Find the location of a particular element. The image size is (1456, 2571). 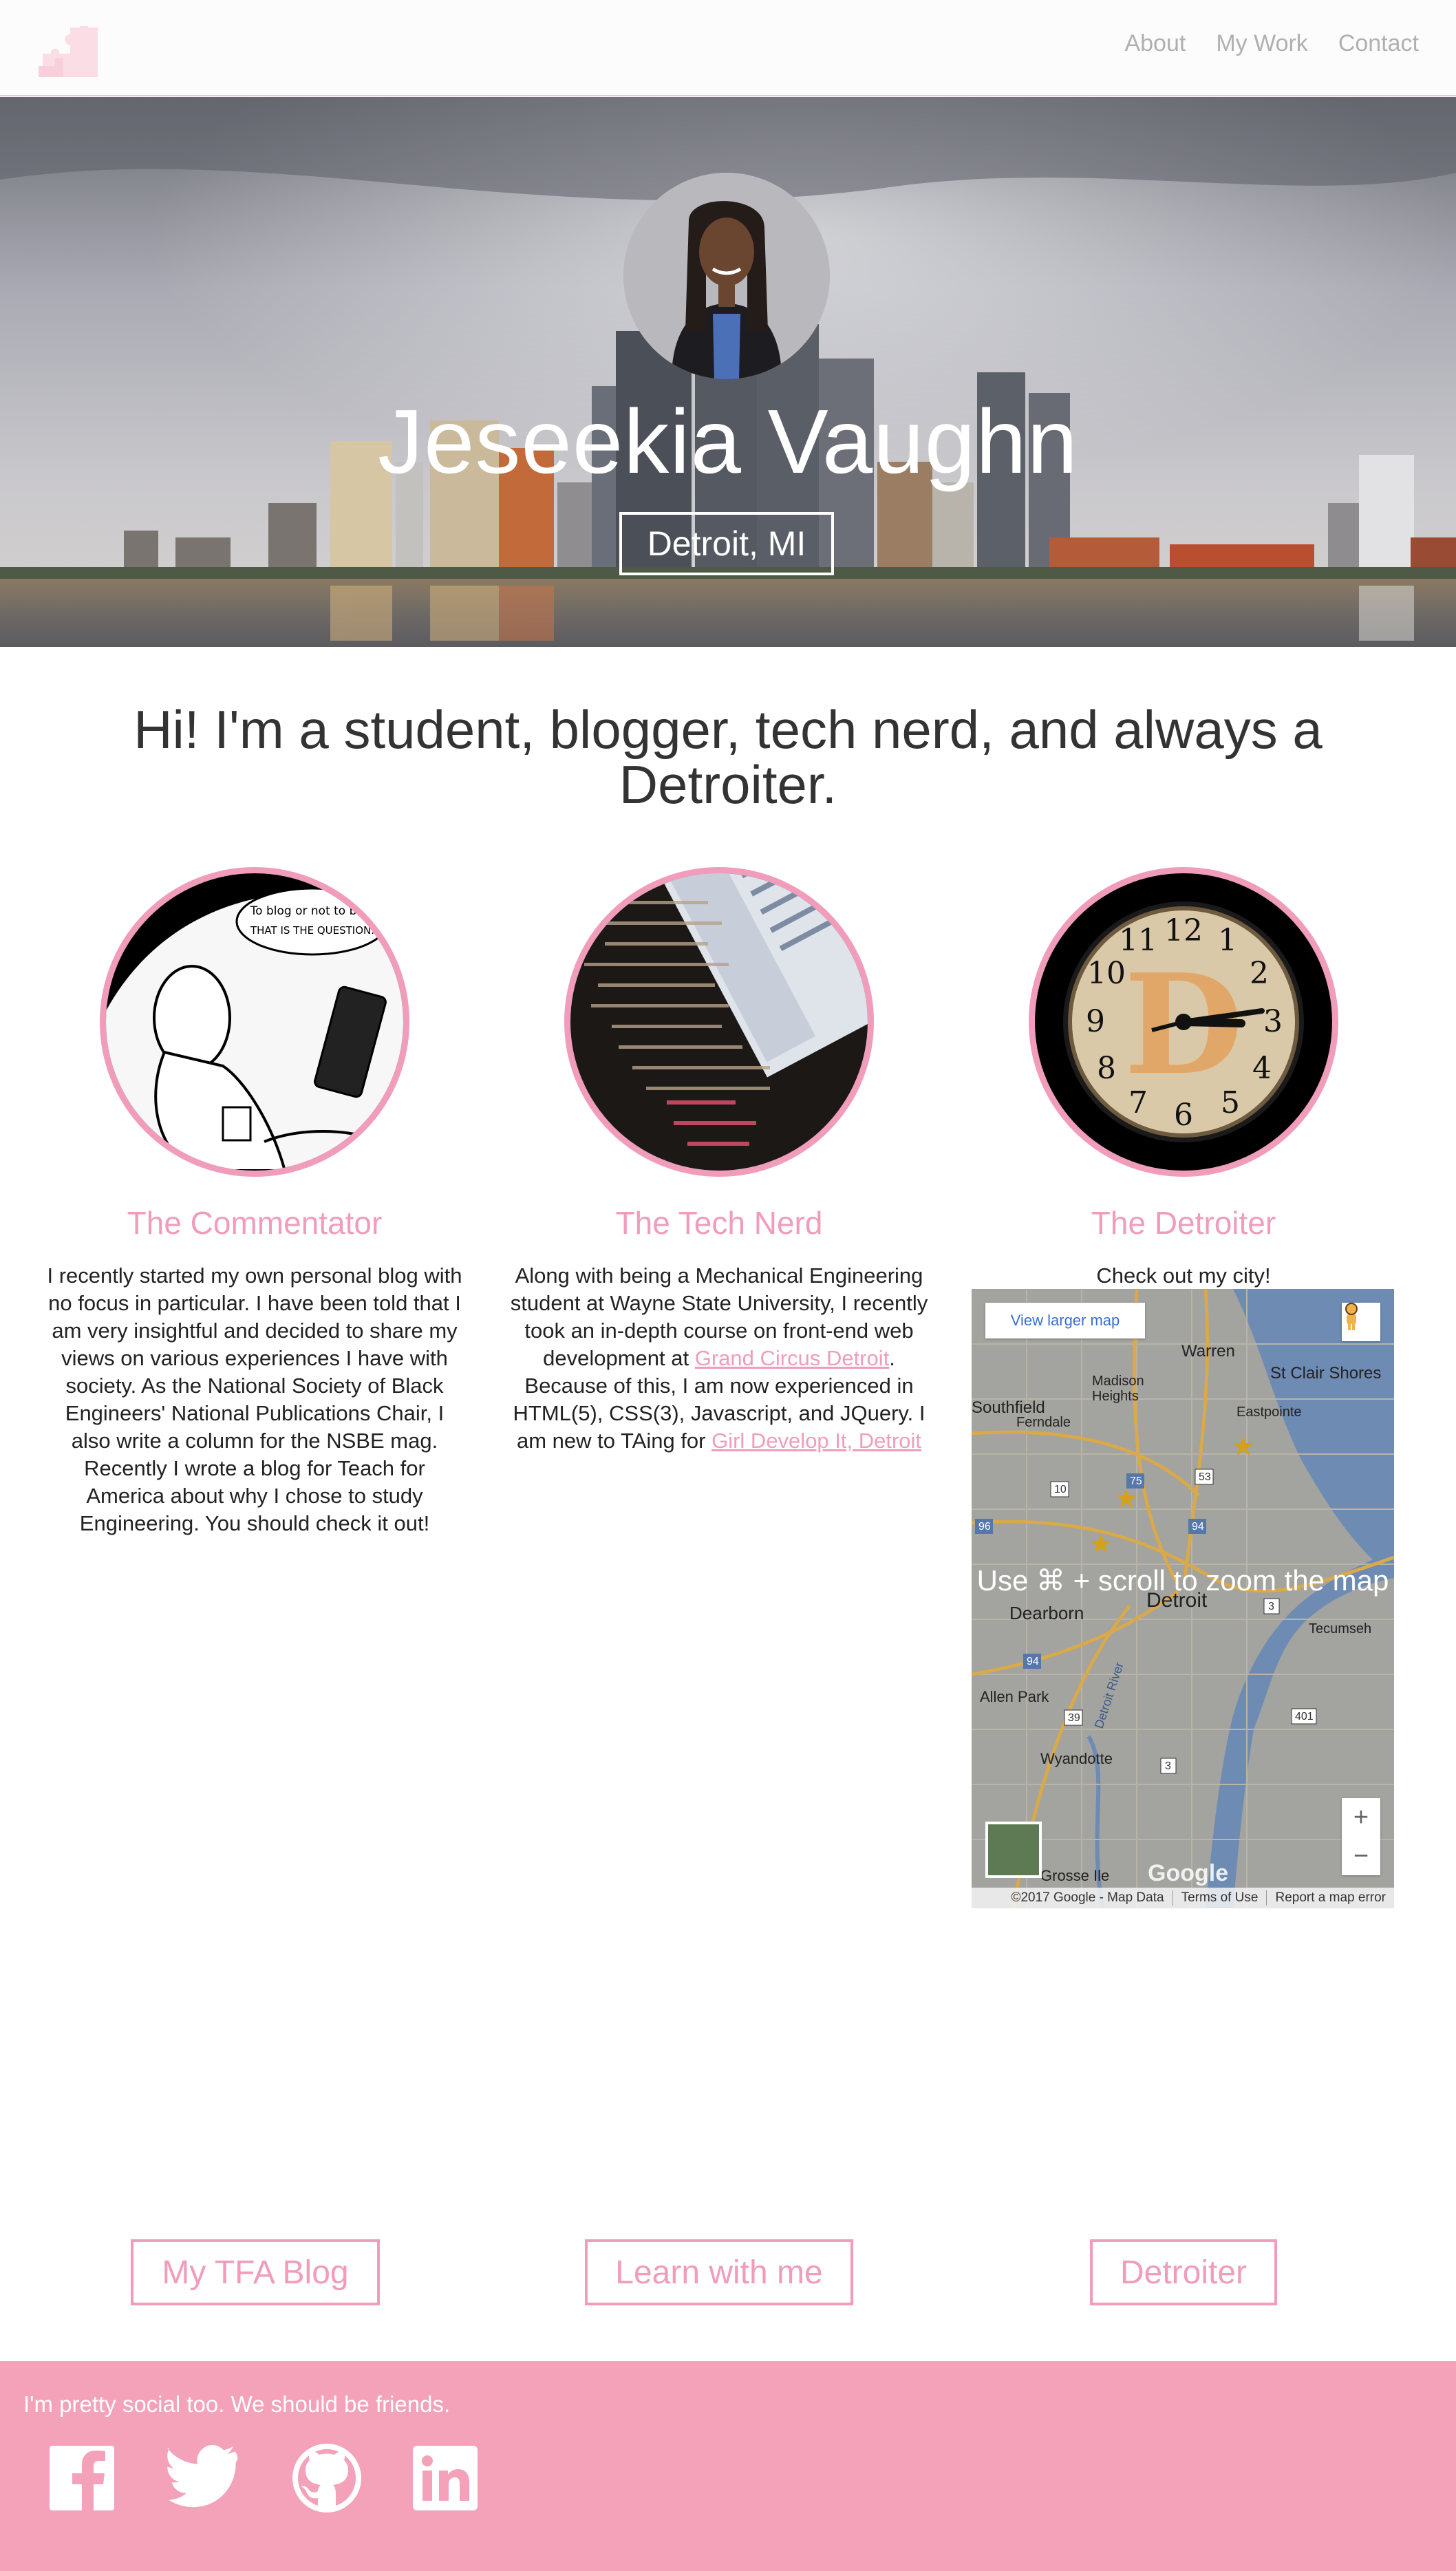

twitter-icon is located at coordinates (203, 2478).